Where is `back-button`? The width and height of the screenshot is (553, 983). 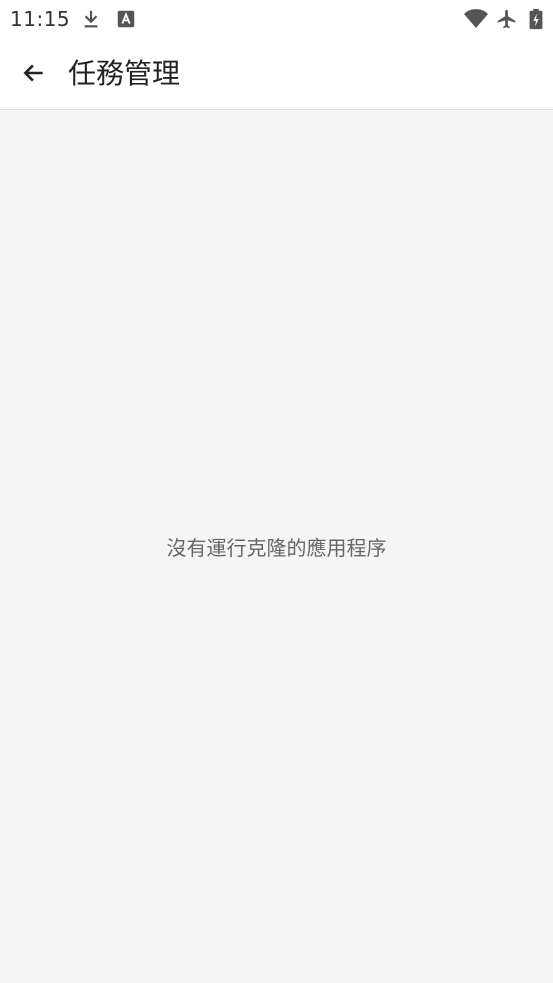
back-button is located at coordinates (34, 73).